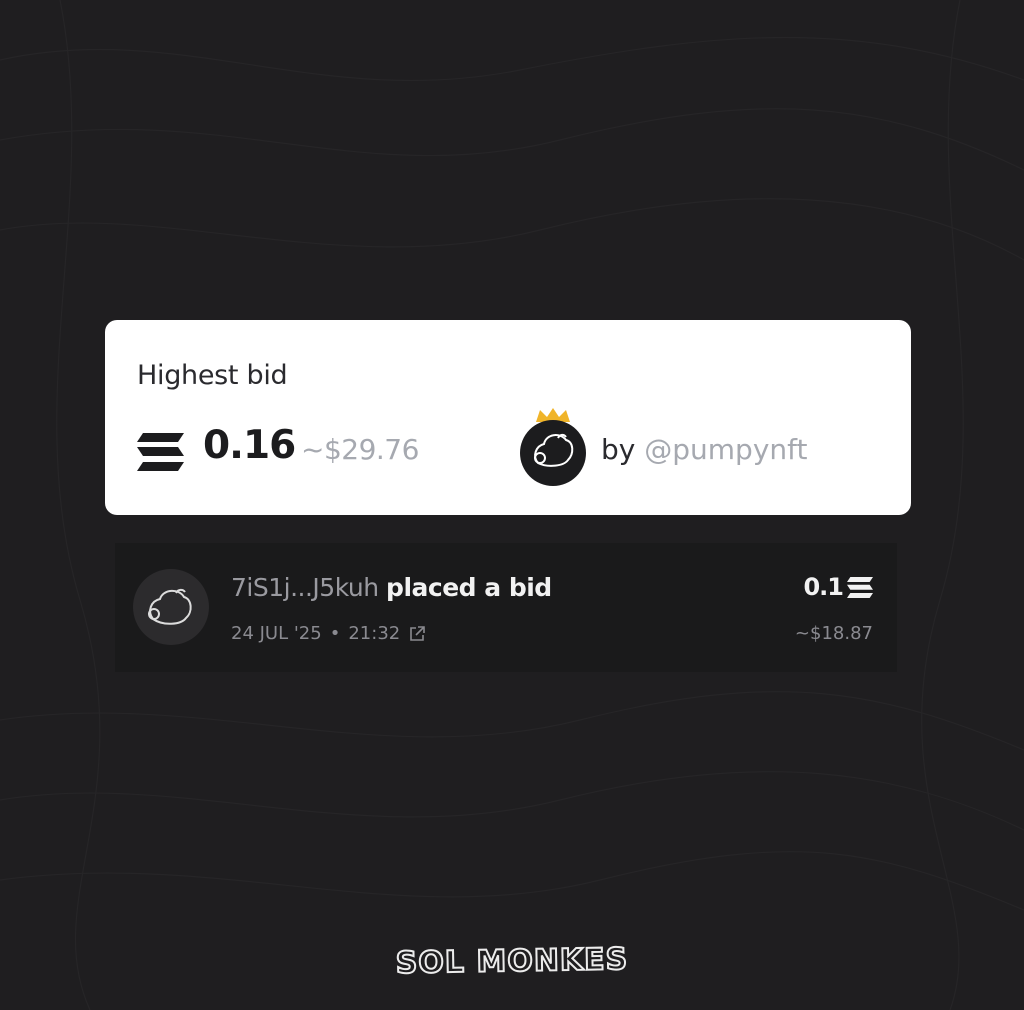 This screenshot has height=1010, width=1024. I want to click on bidder-avatar, so click(553, 447).